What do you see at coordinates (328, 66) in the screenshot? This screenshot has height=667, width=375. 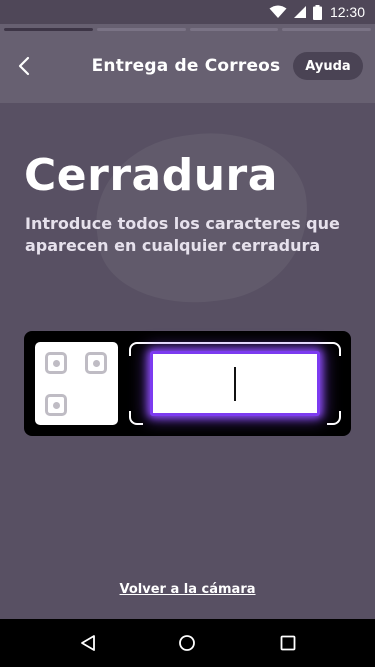 I see `help-button: Ayuda` at bounding box center [328, 66].